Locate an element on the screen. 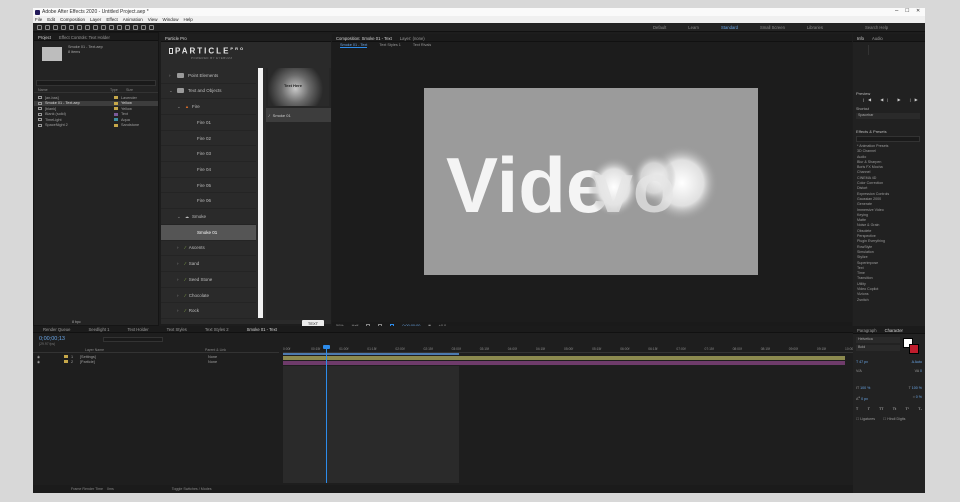  tree-item: ⌄ ▲ Fire is located at coordinates (208, 107).